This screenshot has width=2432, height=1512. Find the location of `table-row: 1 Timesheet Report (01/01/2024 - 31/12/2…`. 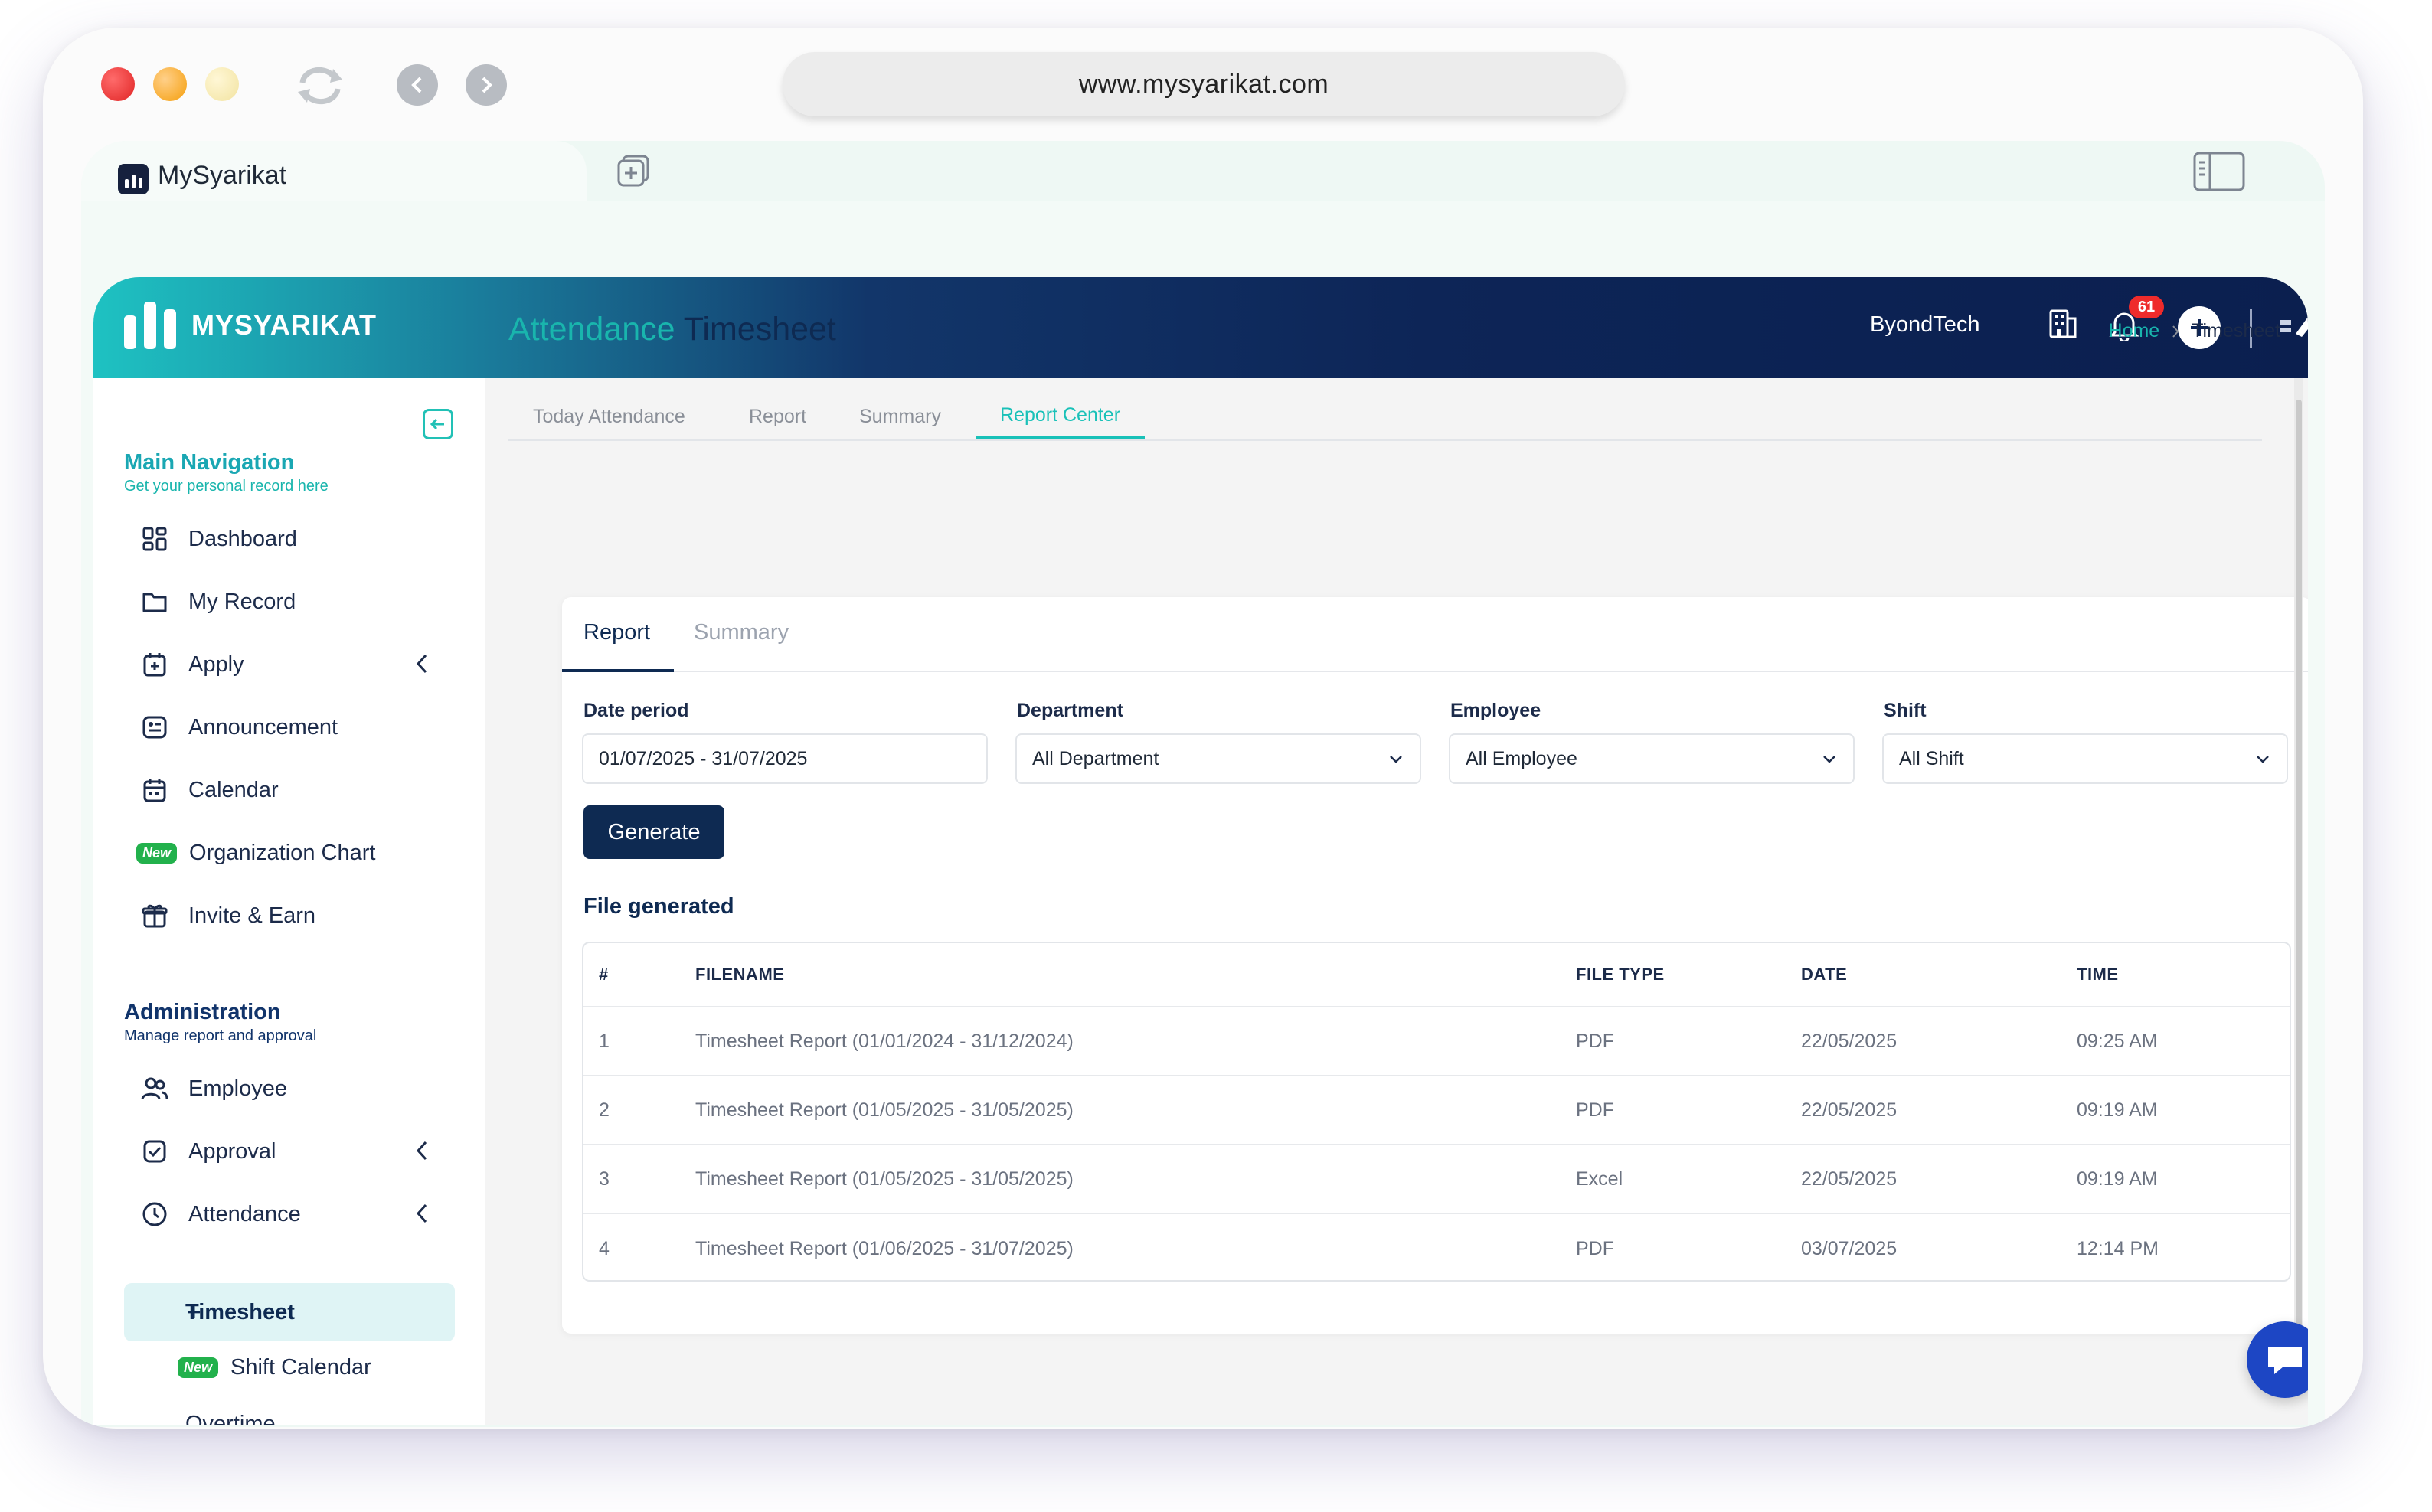

table-row: 1 Timesheet Report (01/01/2024 - 31/12/2… is located at coordinates (1436, 1041).